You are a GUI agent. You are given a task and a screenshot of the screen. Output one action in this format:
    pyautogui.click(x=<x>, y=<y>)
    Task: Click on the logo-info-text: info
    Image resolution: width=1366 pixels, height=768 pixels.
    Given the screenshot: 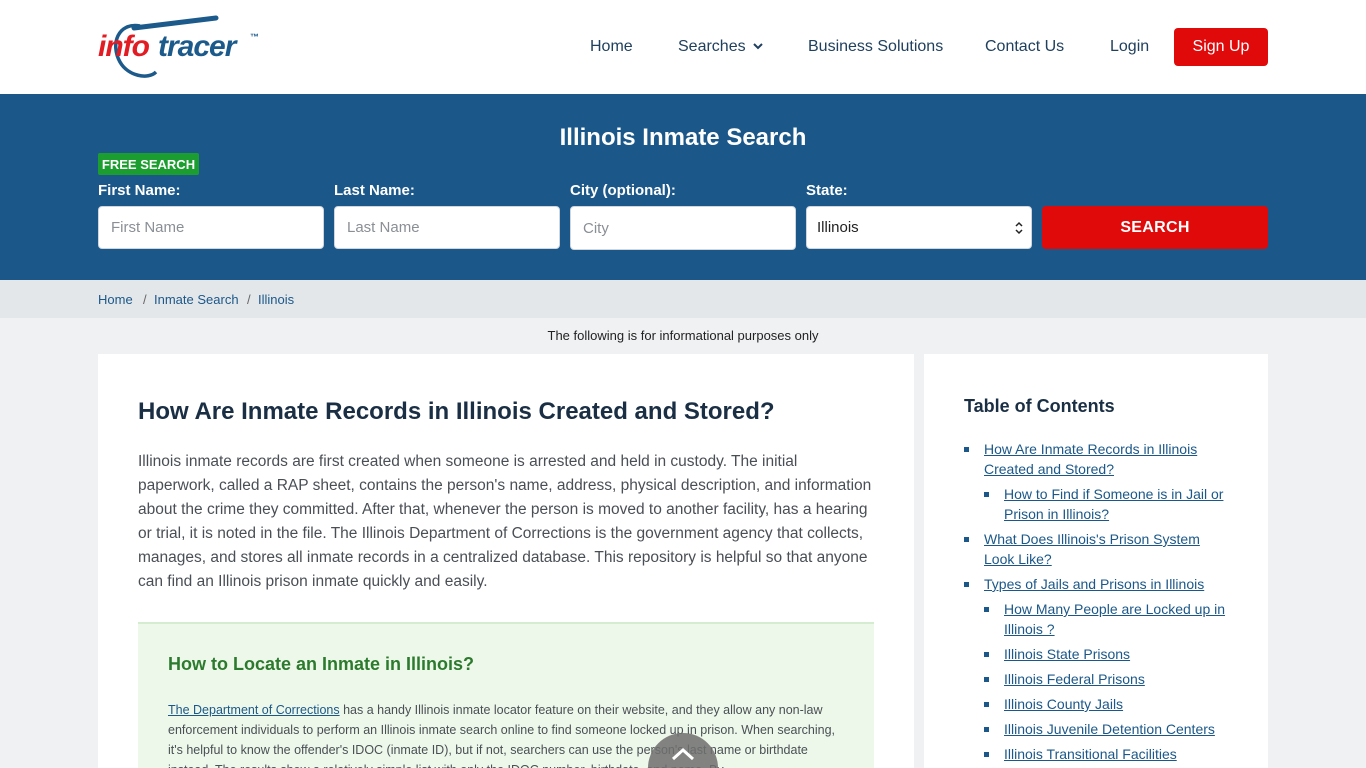 What is the action you would take?
    pyautogui.click(x=124, y=46)
    